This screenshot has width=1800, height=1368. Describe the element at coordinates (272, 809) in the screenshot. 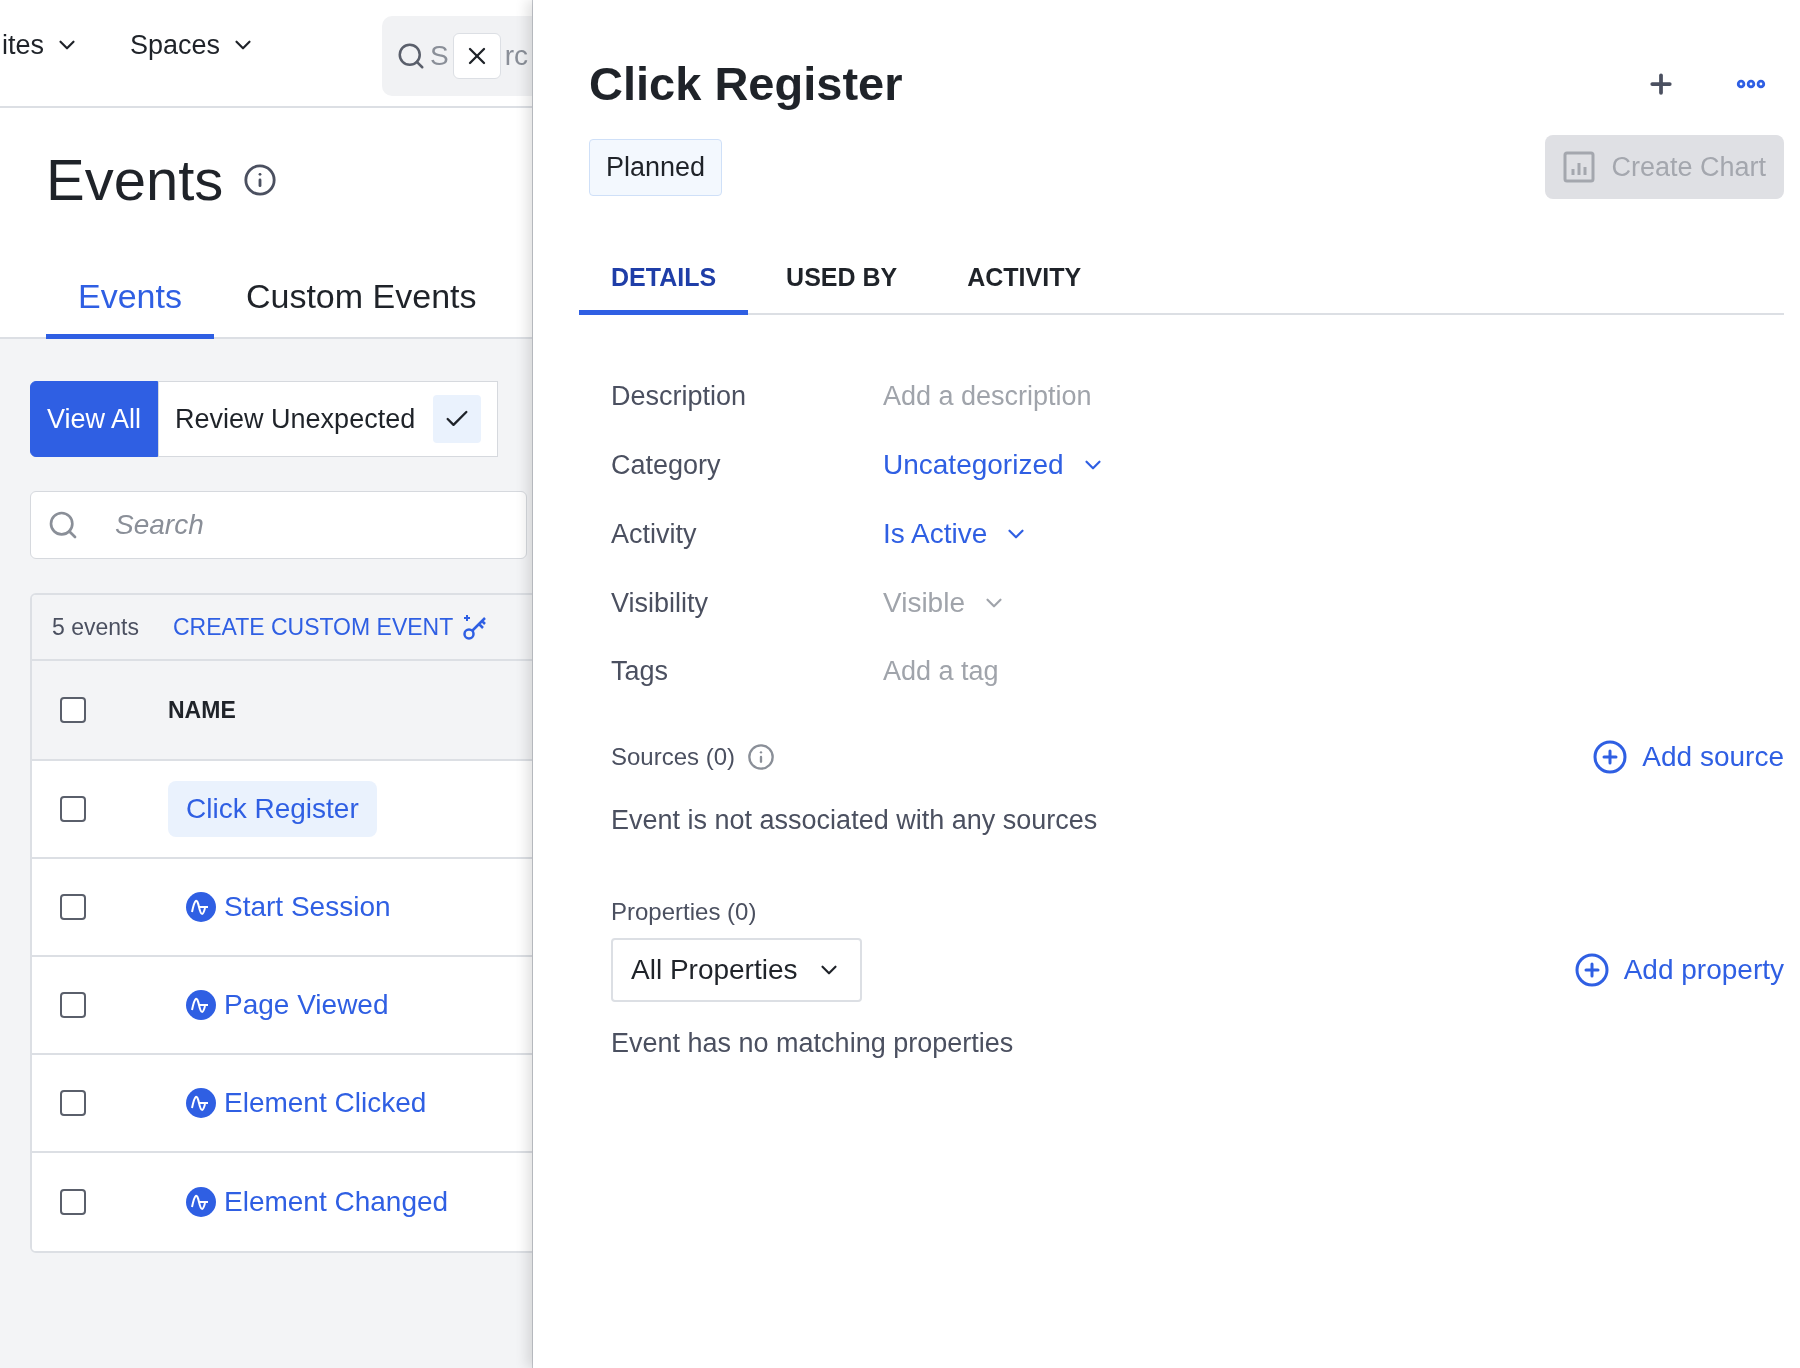

I see `event-link: Click Register` at that location.